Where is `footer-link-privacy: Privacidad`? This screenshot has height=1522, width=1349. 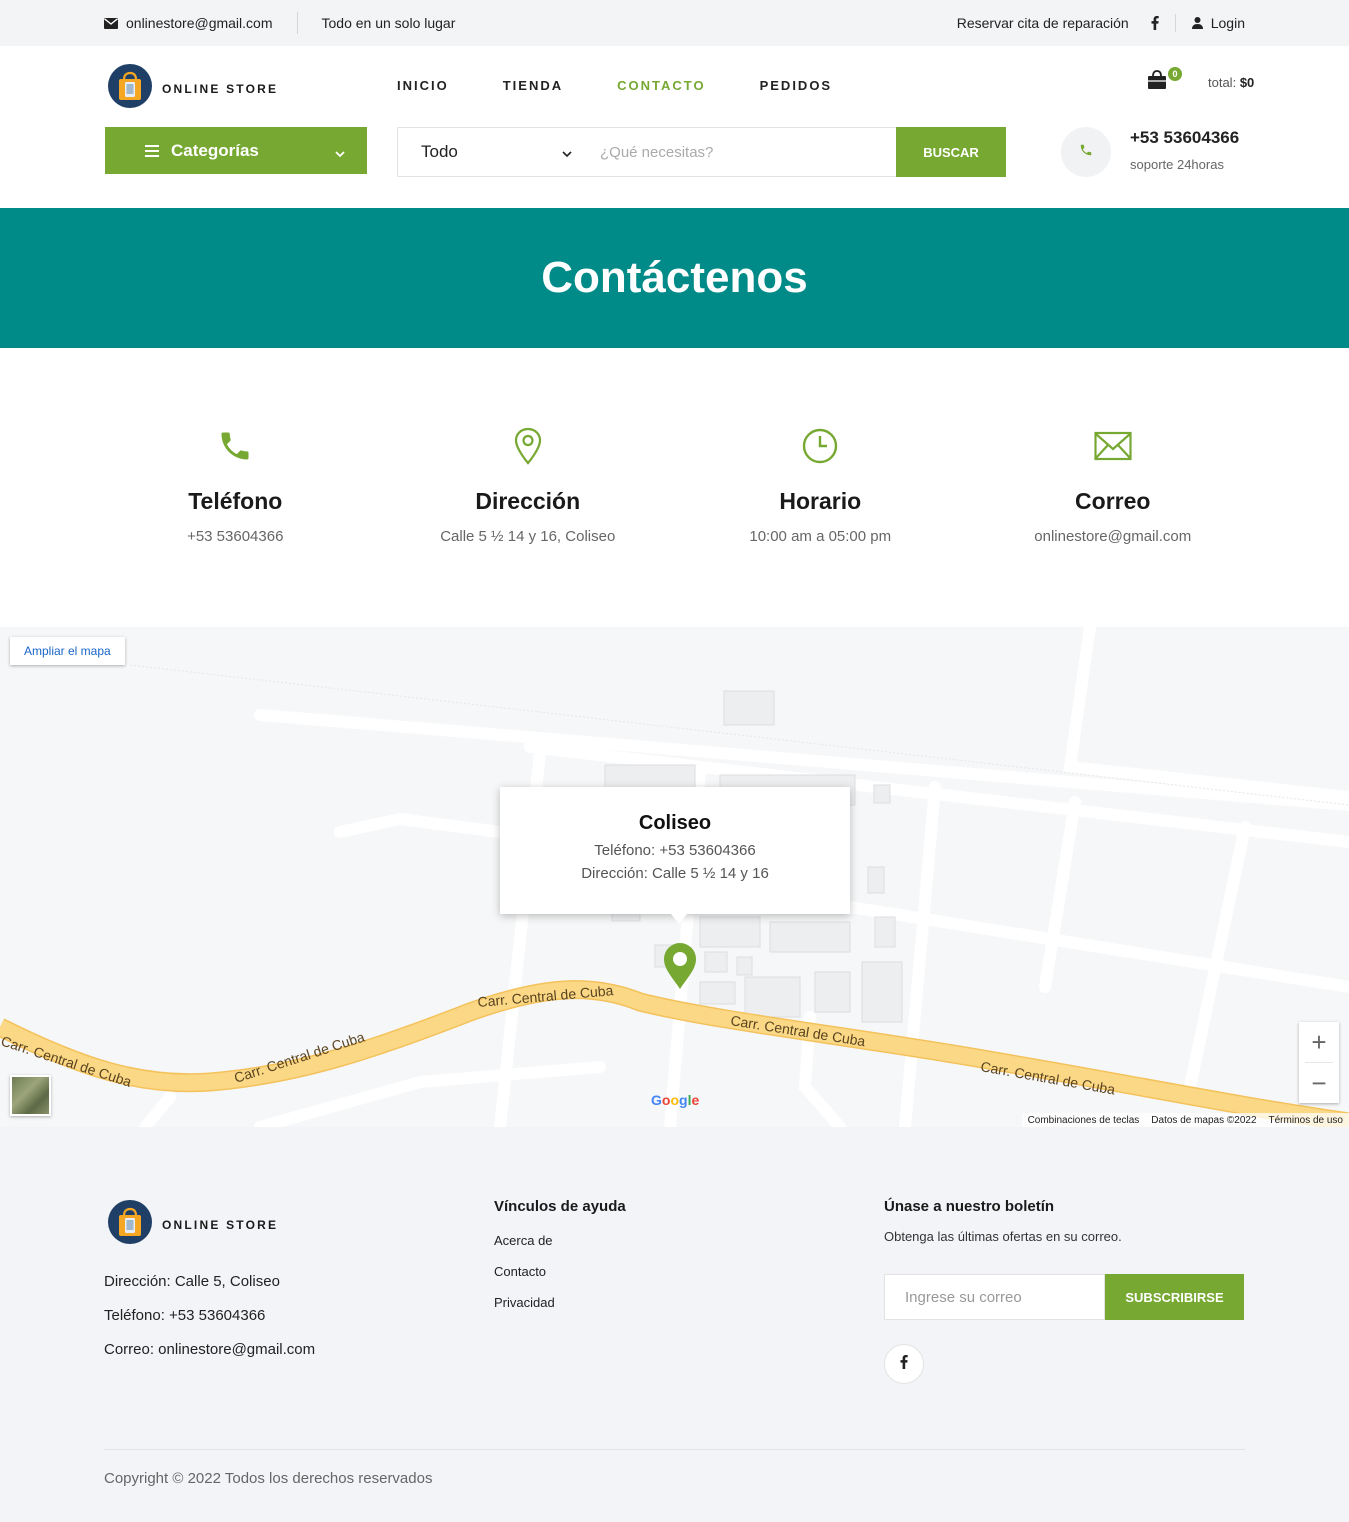
footer-link-privacy: Privacidad is located at coordinates (560, 1302).